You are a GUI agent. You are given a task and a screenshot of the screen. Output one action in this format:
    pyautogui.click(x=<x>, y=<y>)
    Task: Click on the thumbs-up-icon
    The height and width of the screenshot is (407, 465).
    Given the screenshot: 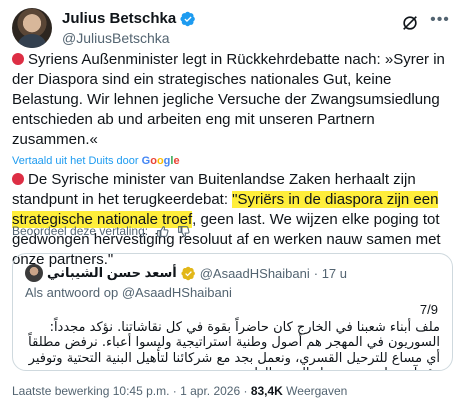 What is the action you would take?
    pyautogui.click(x=162, y=231)
    